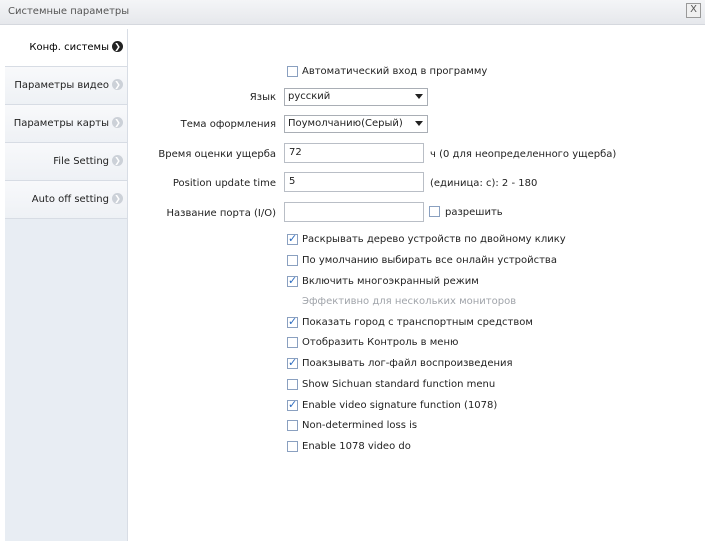 This screenshot has height=541, width=705. I want to click on sidebar-item-label: Параметры карты, so click(61, 123).